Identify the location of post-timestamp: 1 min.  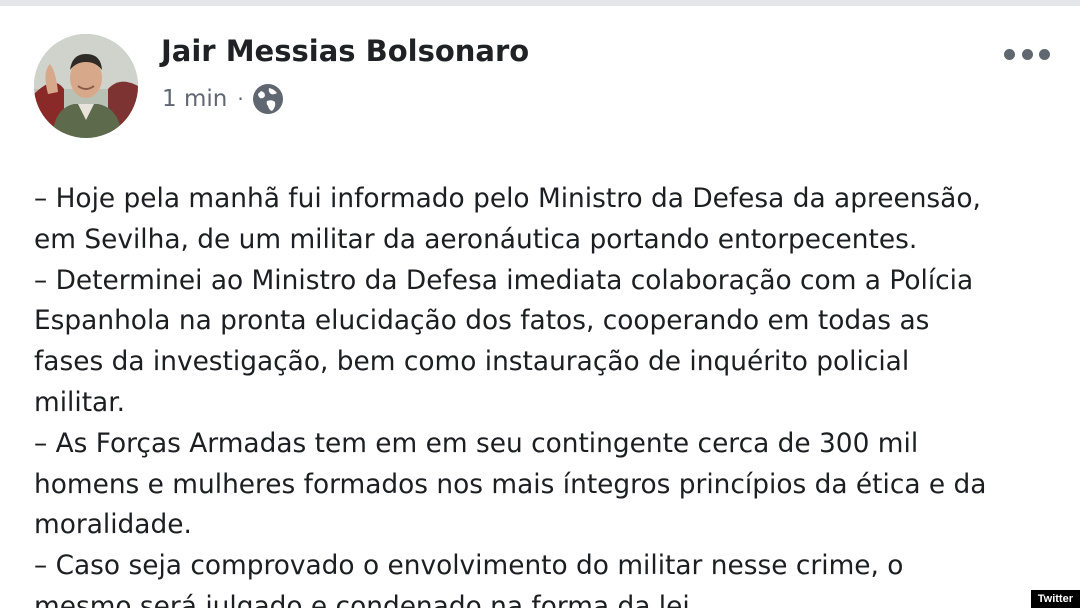
(194, 99).